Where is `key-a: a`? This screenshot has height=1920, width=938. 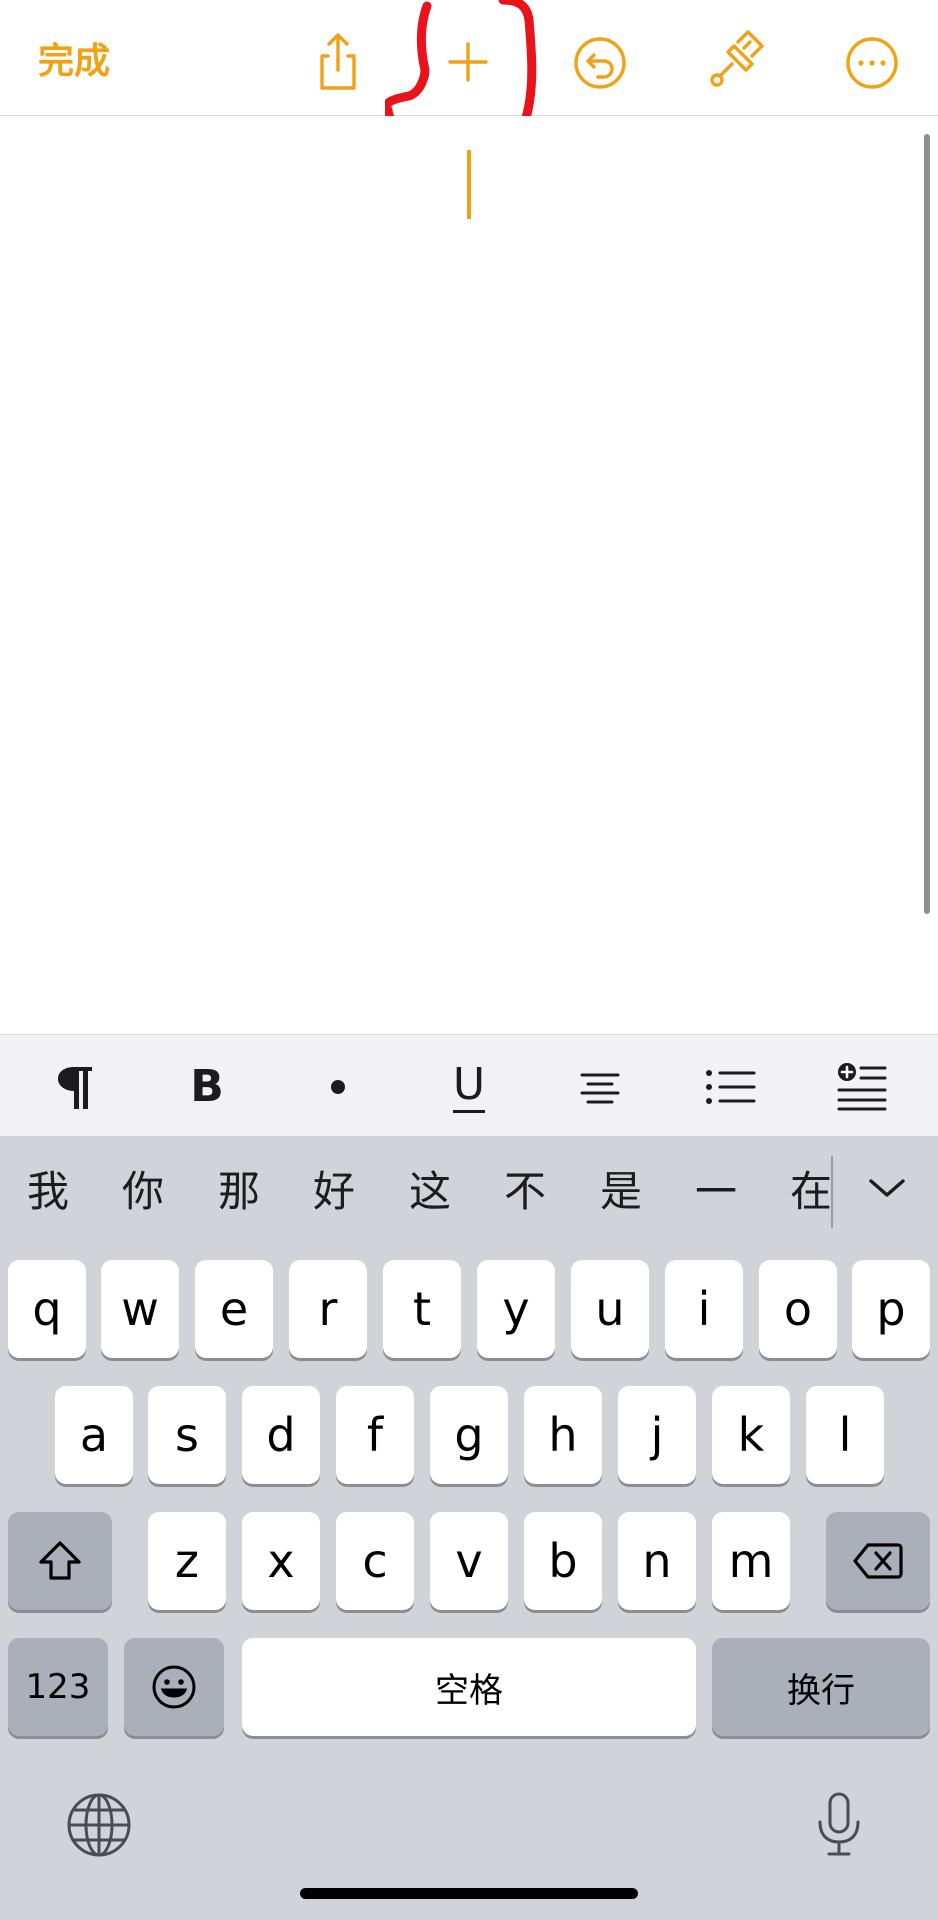 key-a: a is located at coordinates (94, 1435).